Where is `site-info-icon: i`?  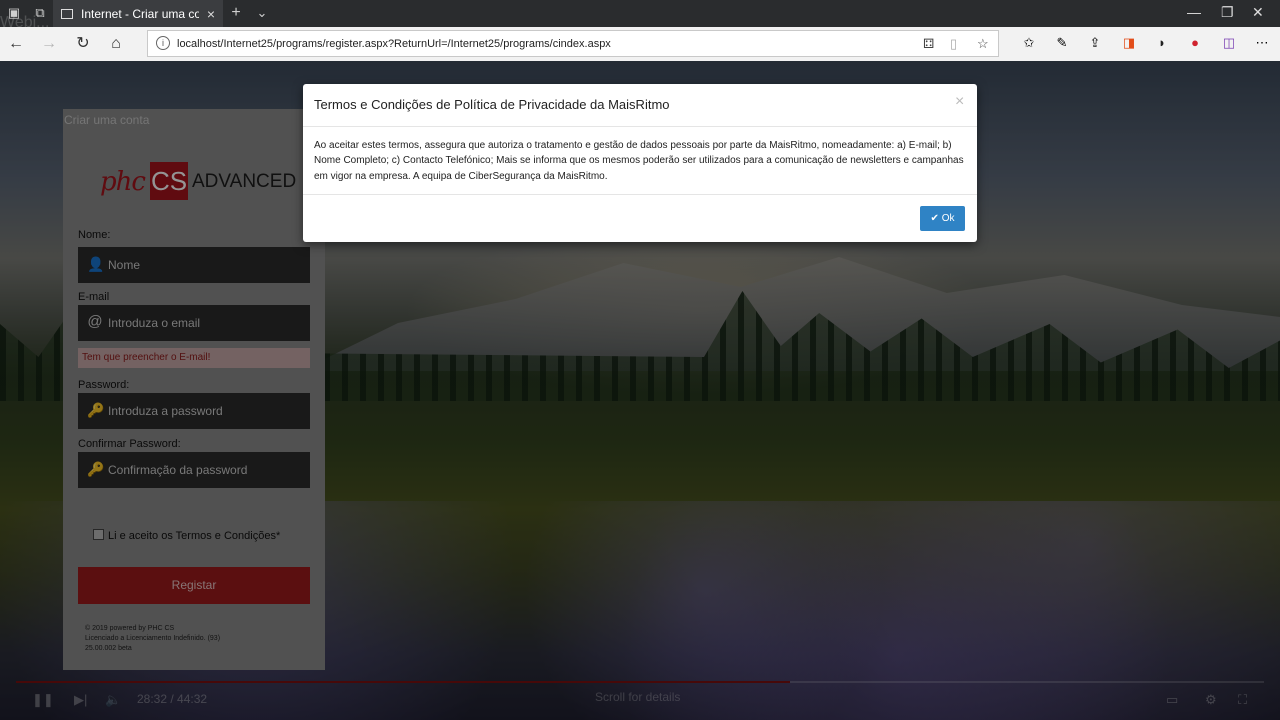
site-info-icon: i is located at coordinates (163, 43).